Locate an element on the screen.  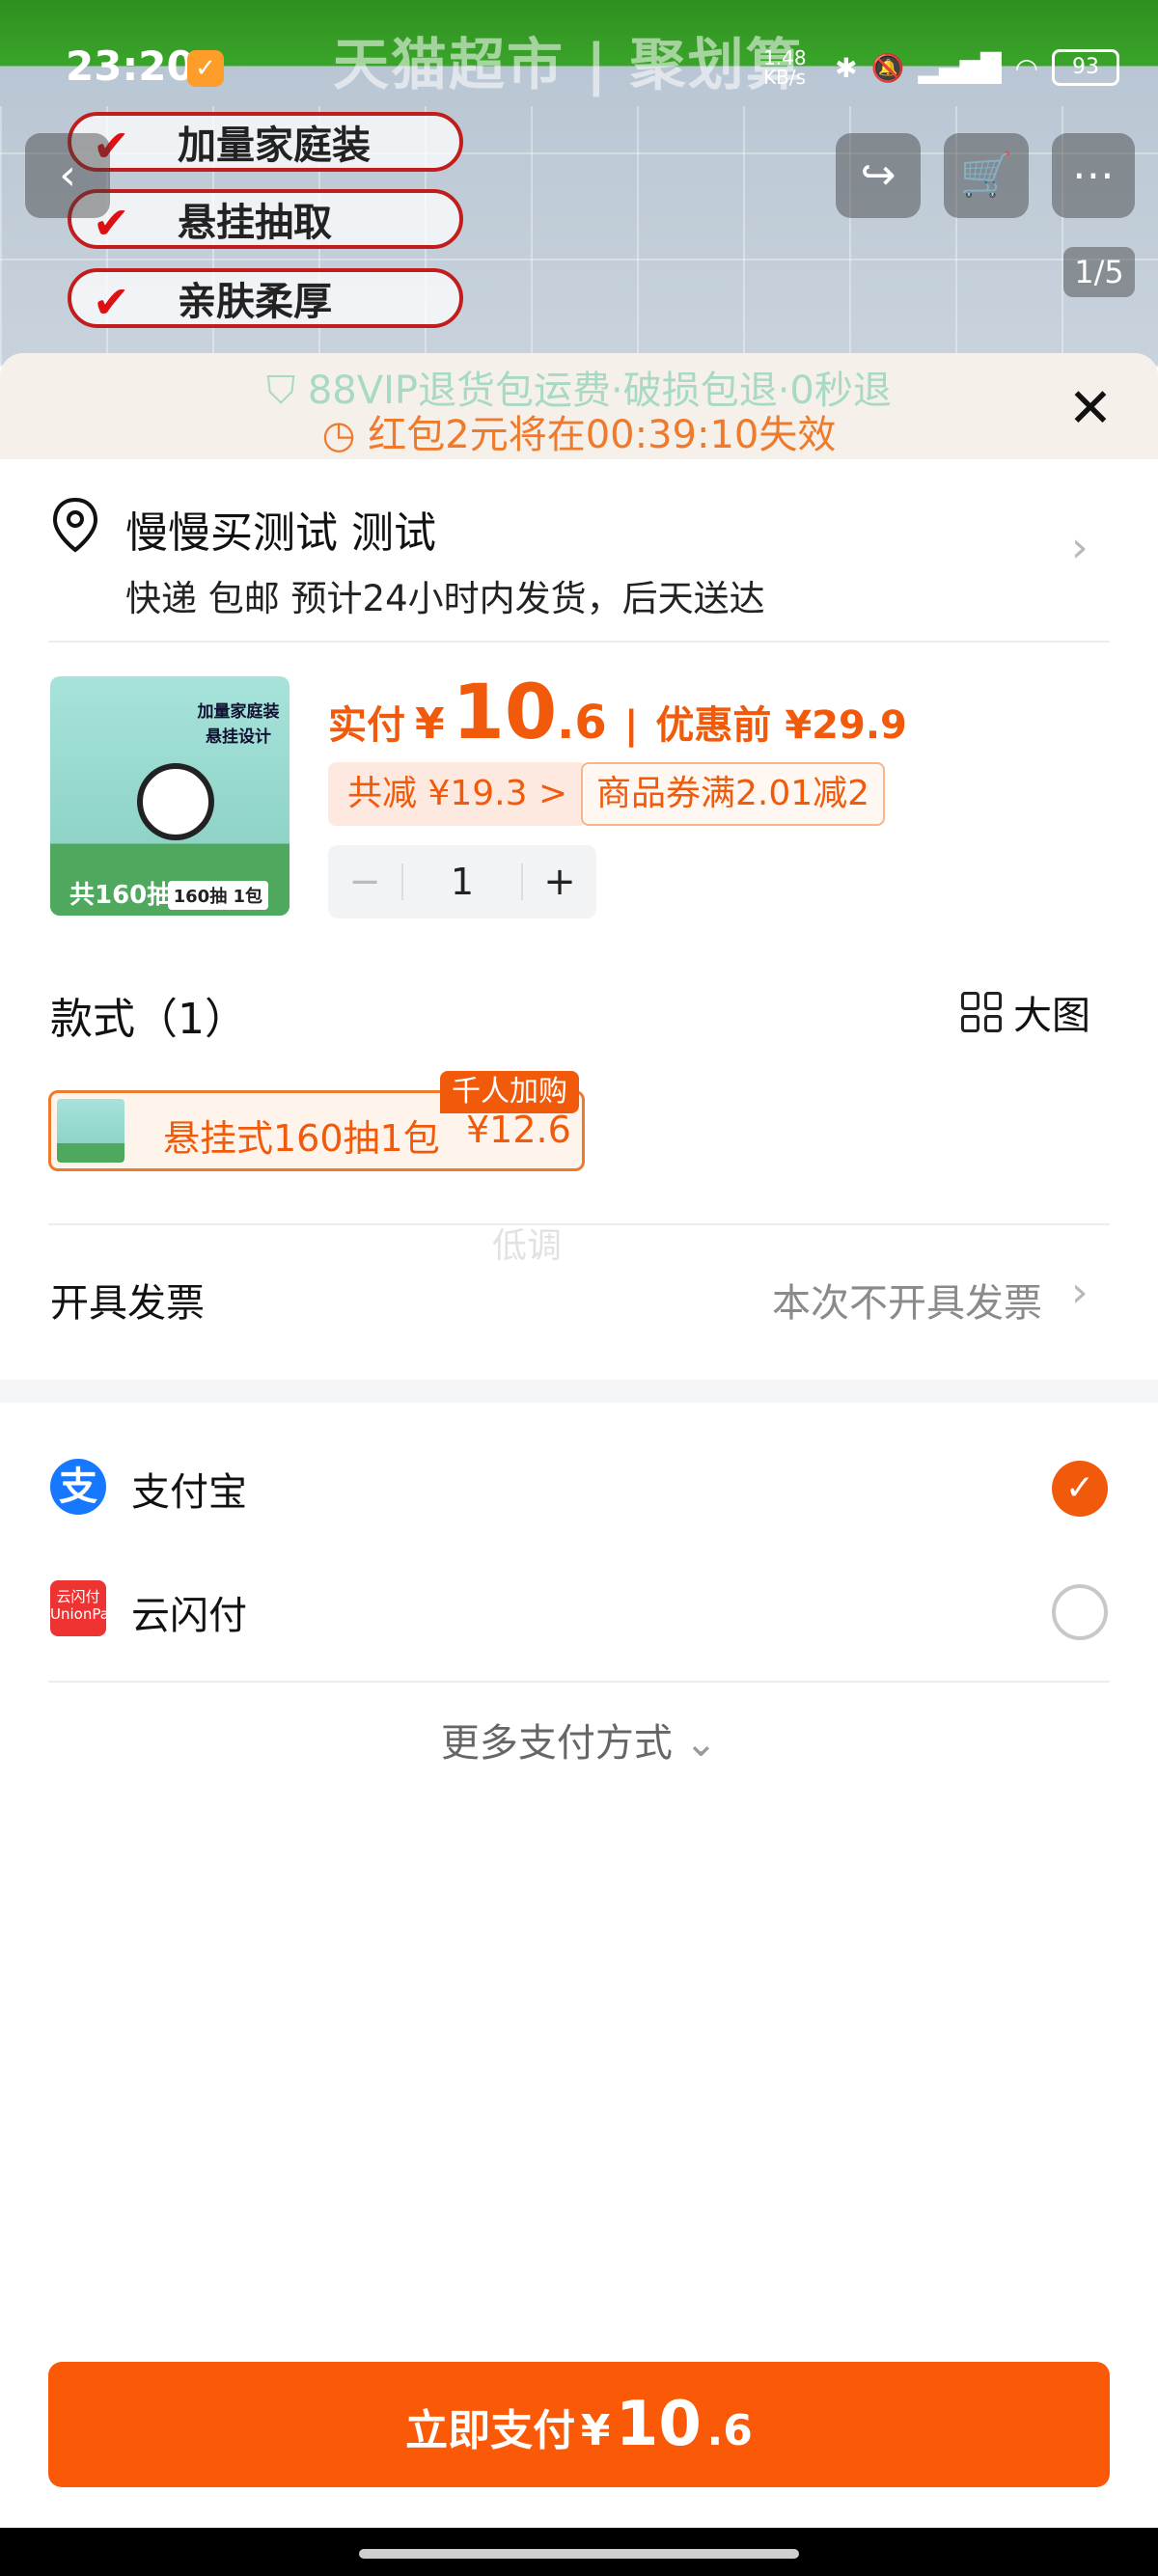
app-notification-icon: ✓ is located at coordinates (205, 68).